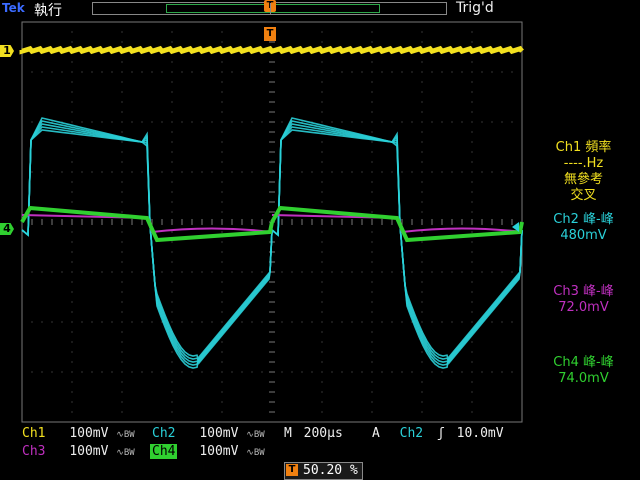 This screenshot has height=480, width=640. What do you see at coordinates (292, 470) in the screenshot?
I see `trigger-position-icon: T` at bounding box center [292, 470].